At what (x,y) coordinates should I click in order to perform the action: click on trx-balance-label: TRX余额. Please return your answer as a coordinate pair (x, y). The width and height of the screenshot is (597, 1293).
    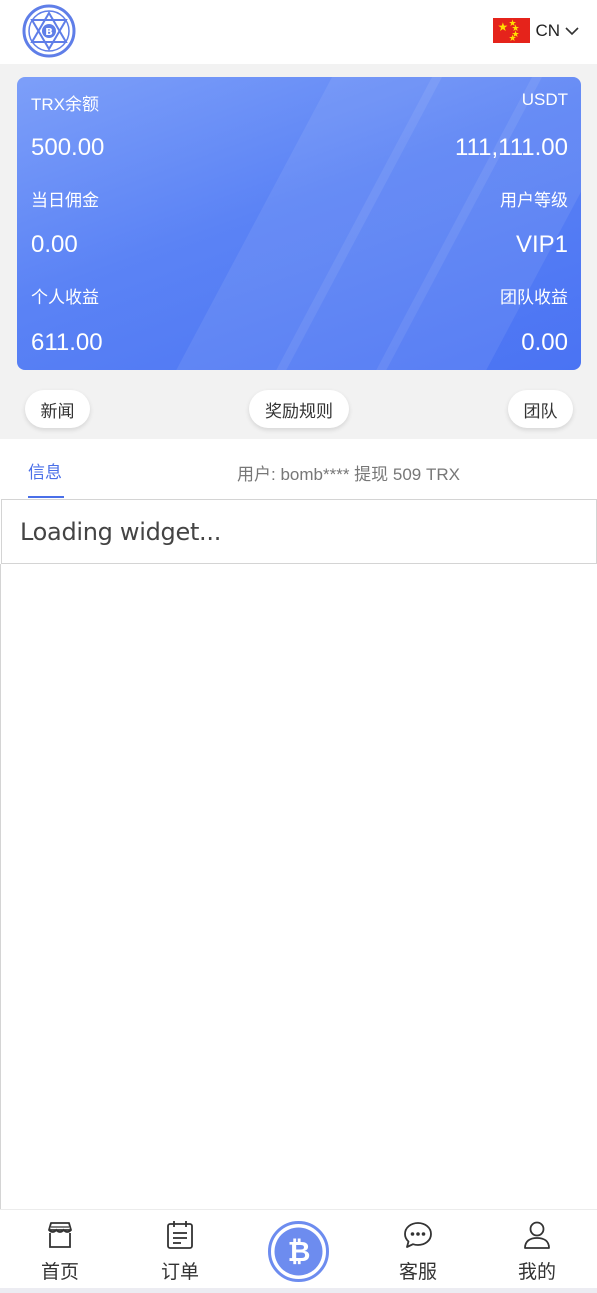
    Looking at the image, I should click on (65, 104).